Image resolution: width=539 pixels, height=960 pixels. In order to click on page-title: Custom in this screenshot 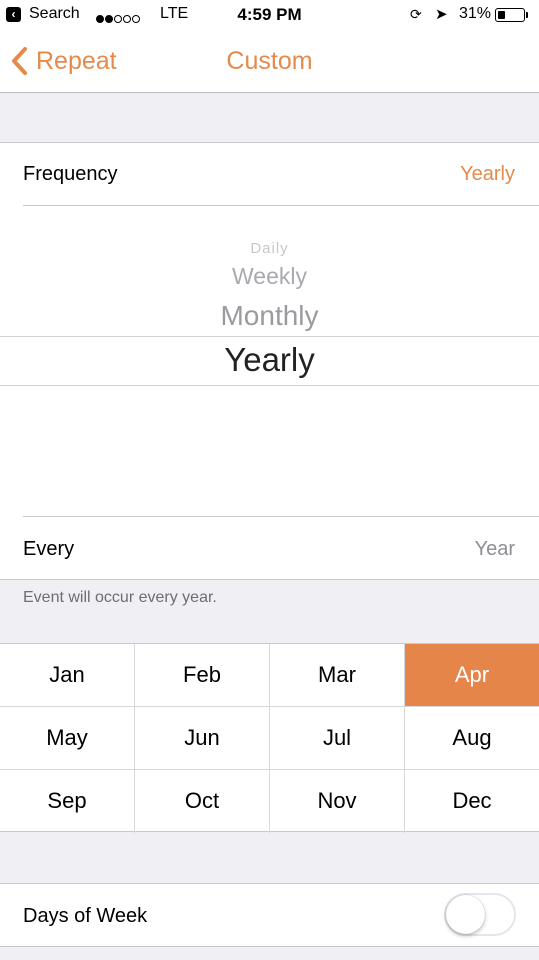, I will do `click(269, 61)`.